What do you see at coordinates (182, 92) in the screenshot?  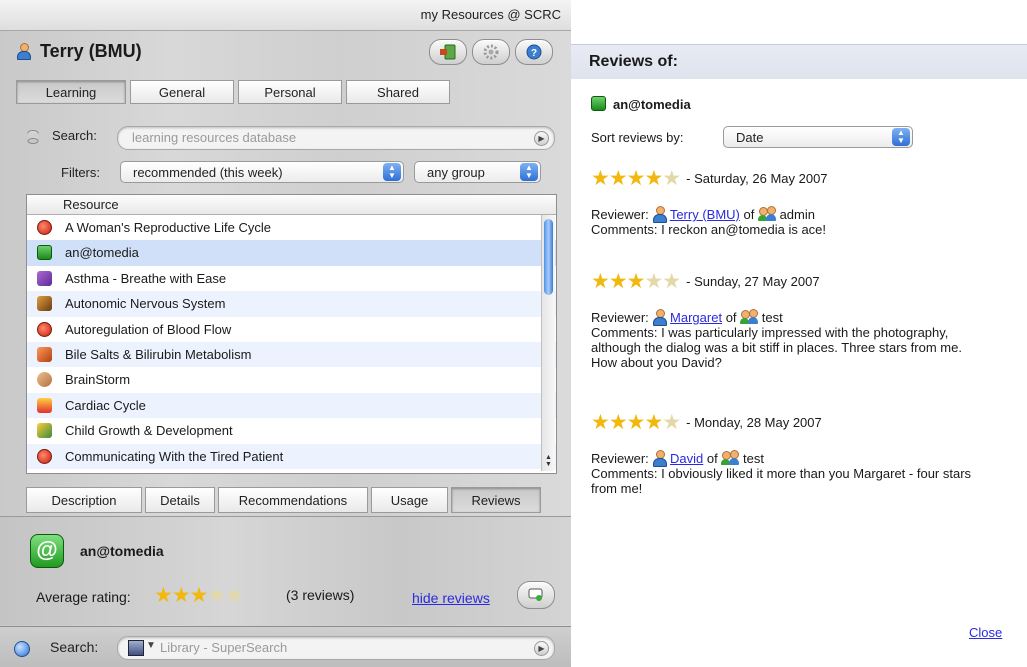 I see `tab-general: General` at bounding box center [182, 92].